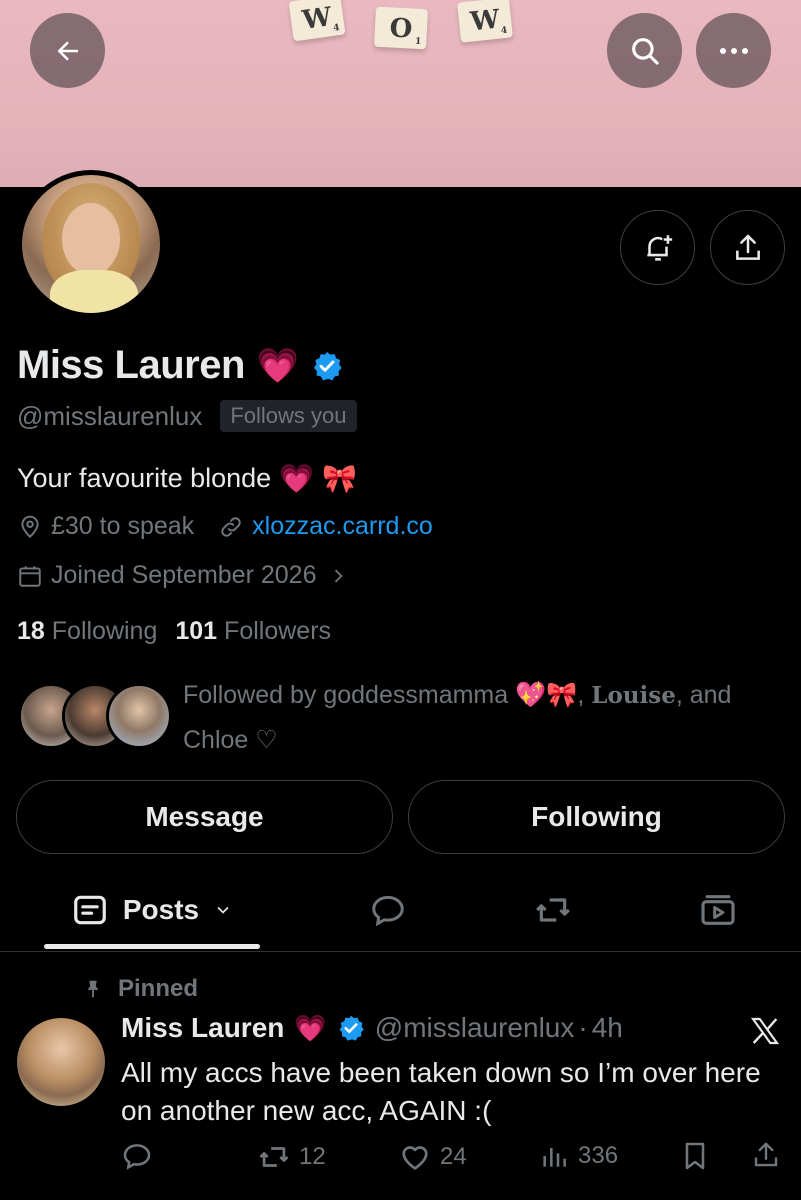 This screenshot has width=801, height=1200. I want to click on tab-posts-label: Posts, so click(161, 909).